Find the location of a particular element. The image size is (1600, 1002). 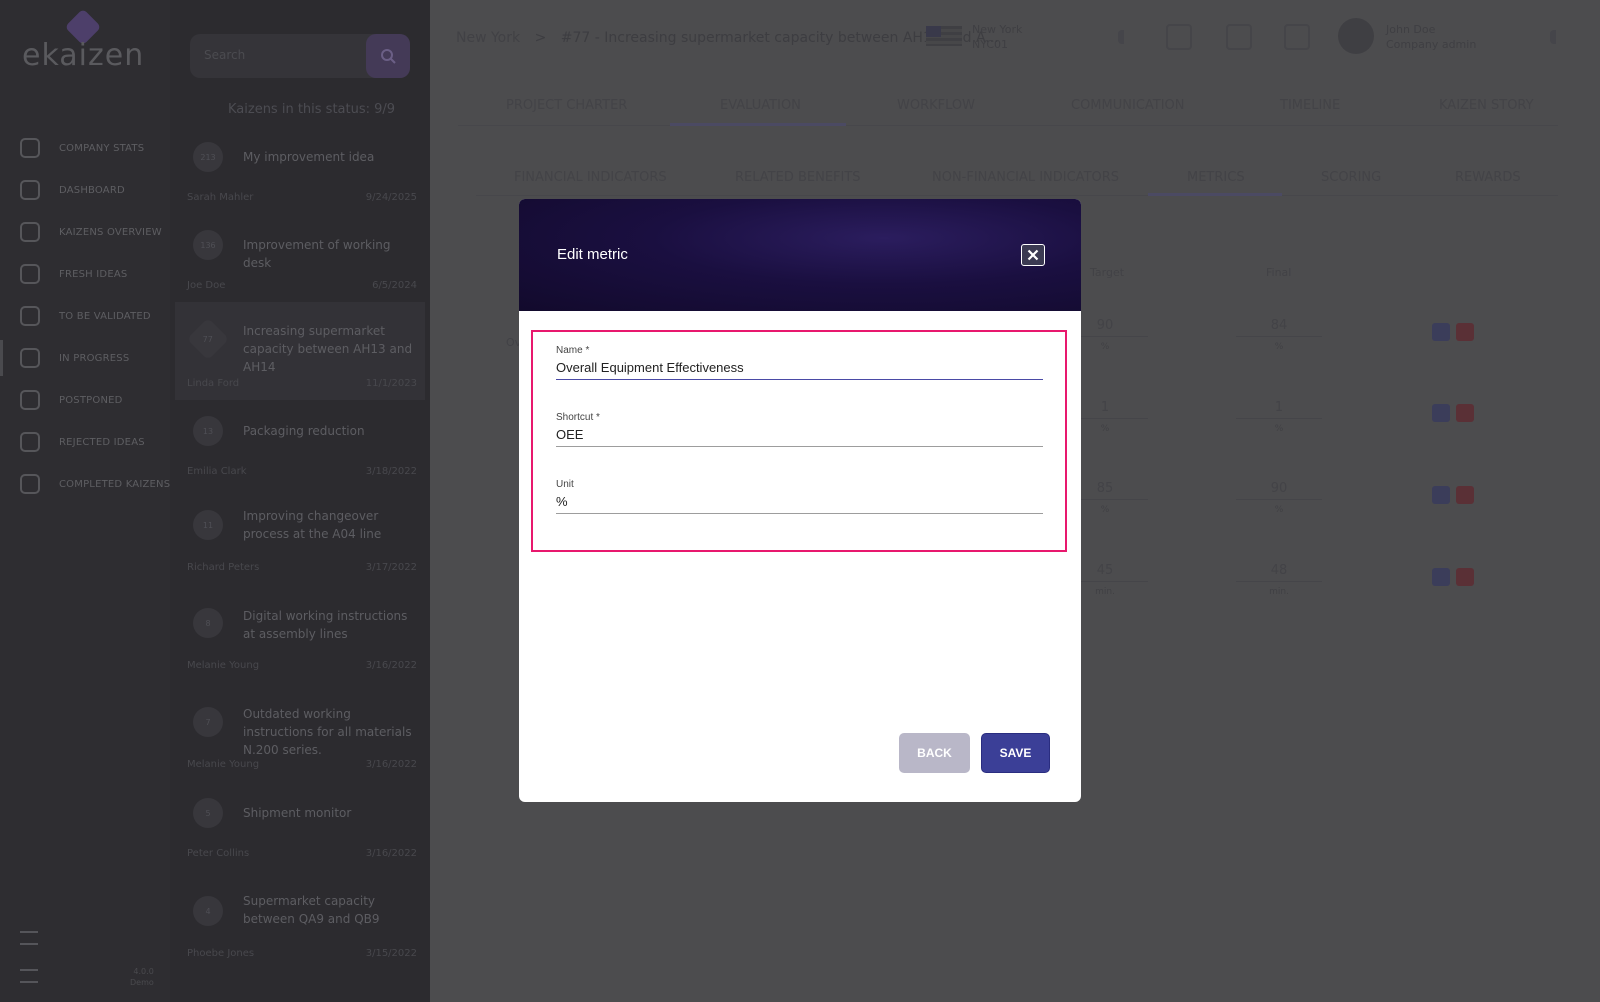

kaizen-title: Improvement of working desk is located at coordinates (317, 254).